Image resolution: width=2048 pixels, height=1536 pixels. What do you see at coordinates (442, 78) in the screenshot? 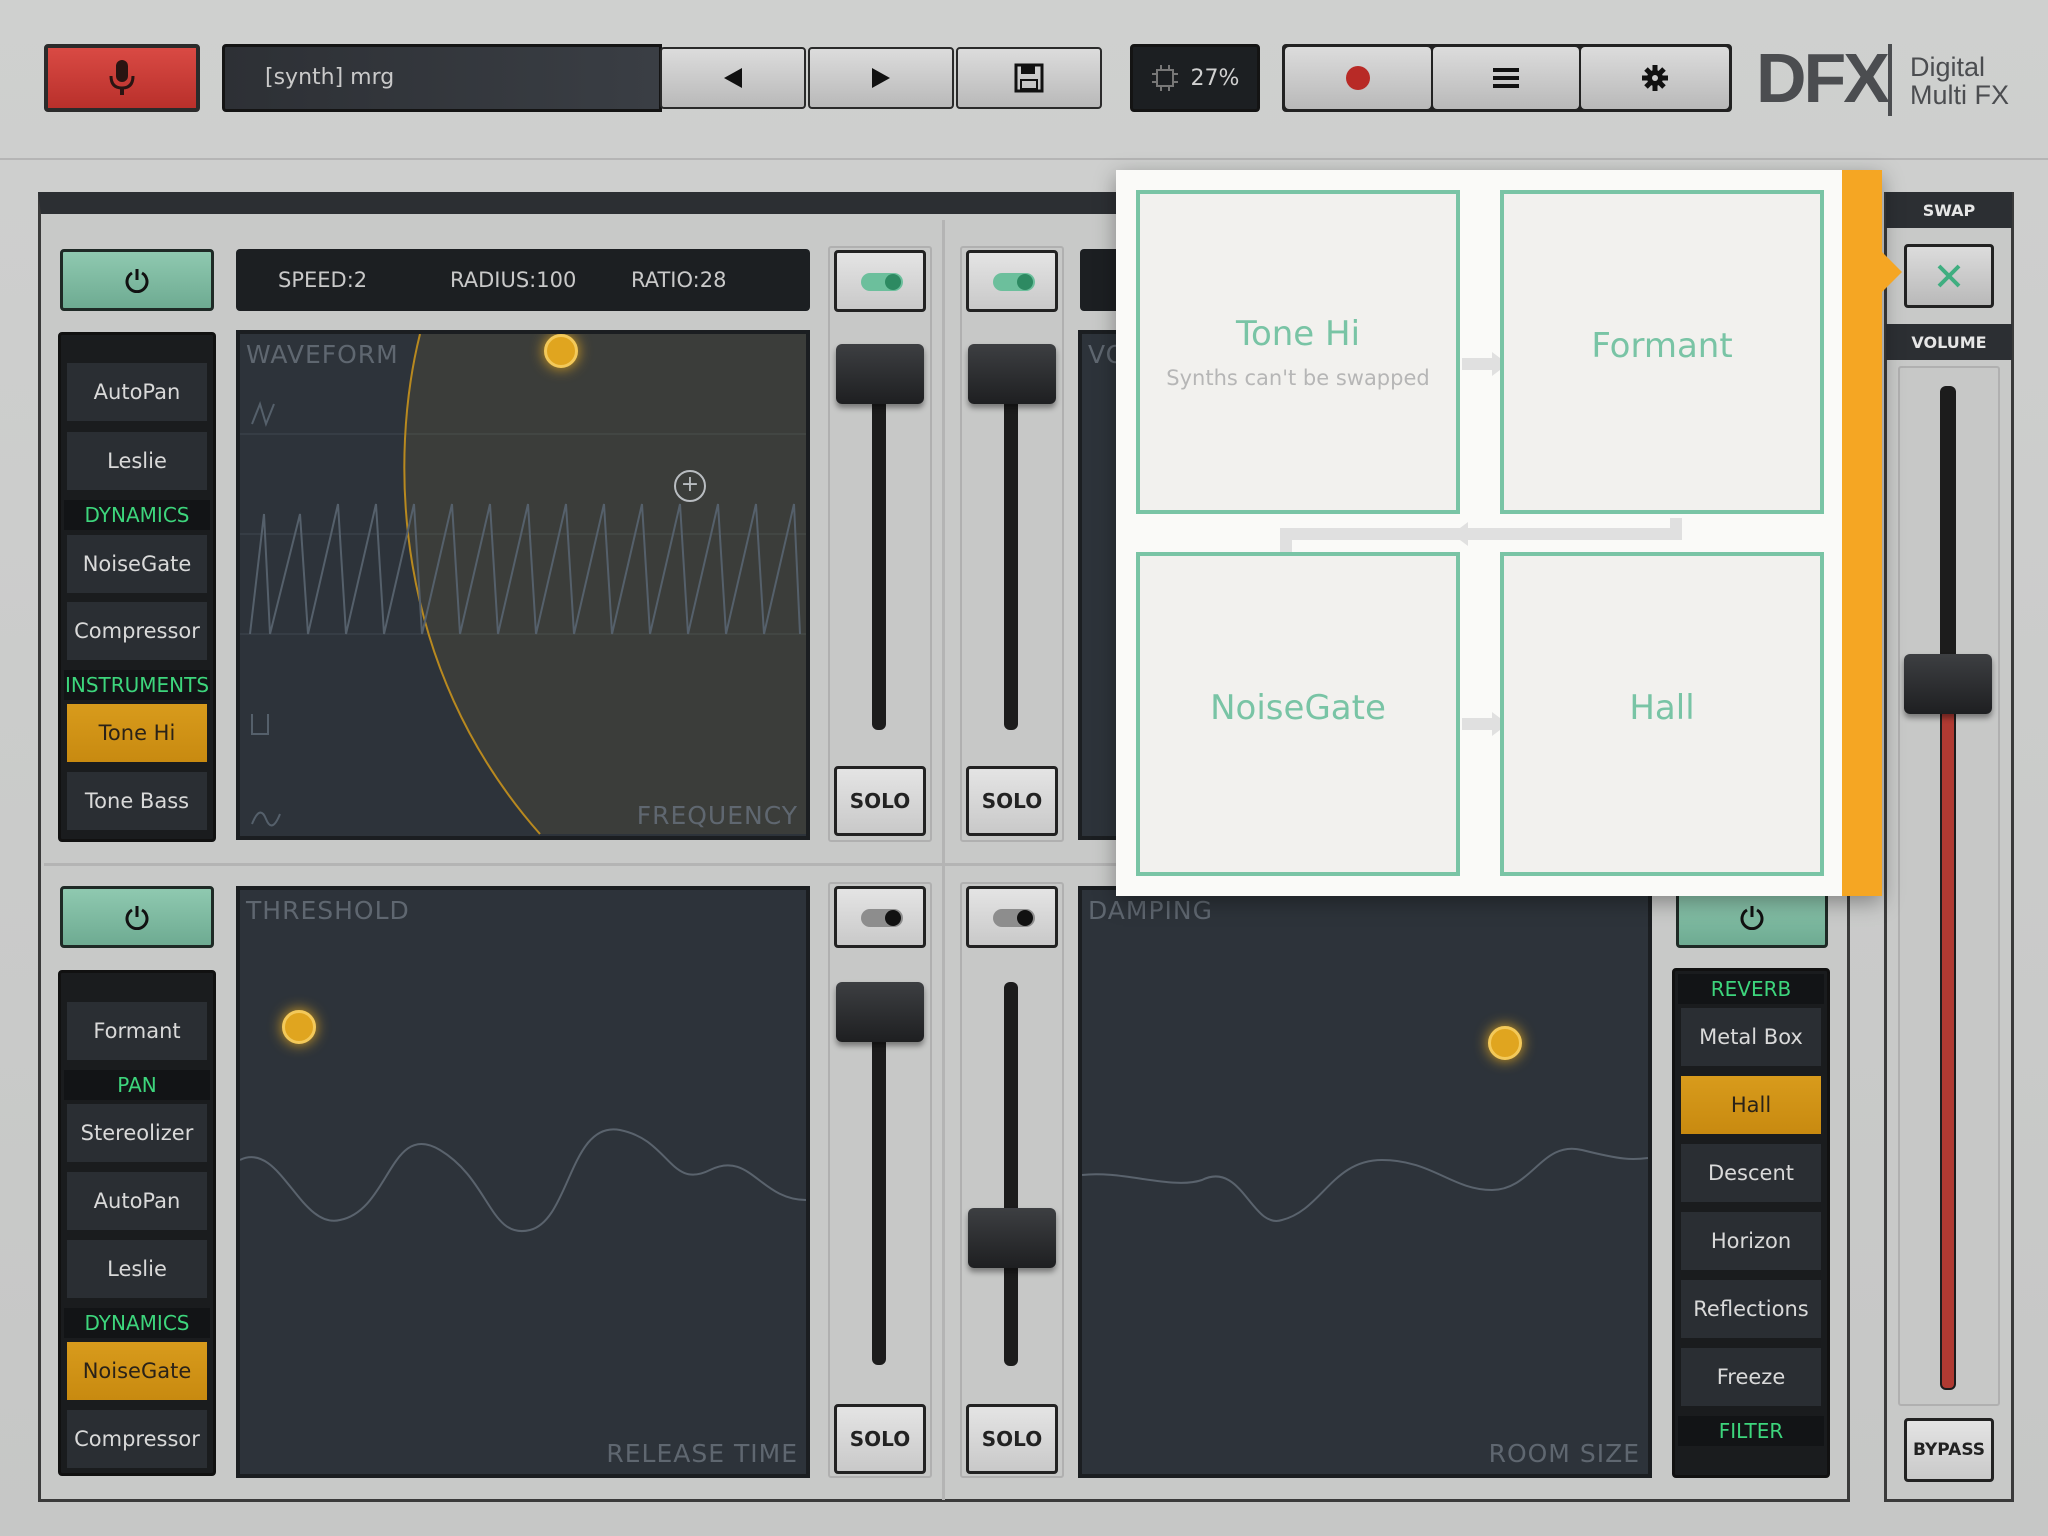
I see `preset-display: [synth] mrg` at bounding box center [442, 78].